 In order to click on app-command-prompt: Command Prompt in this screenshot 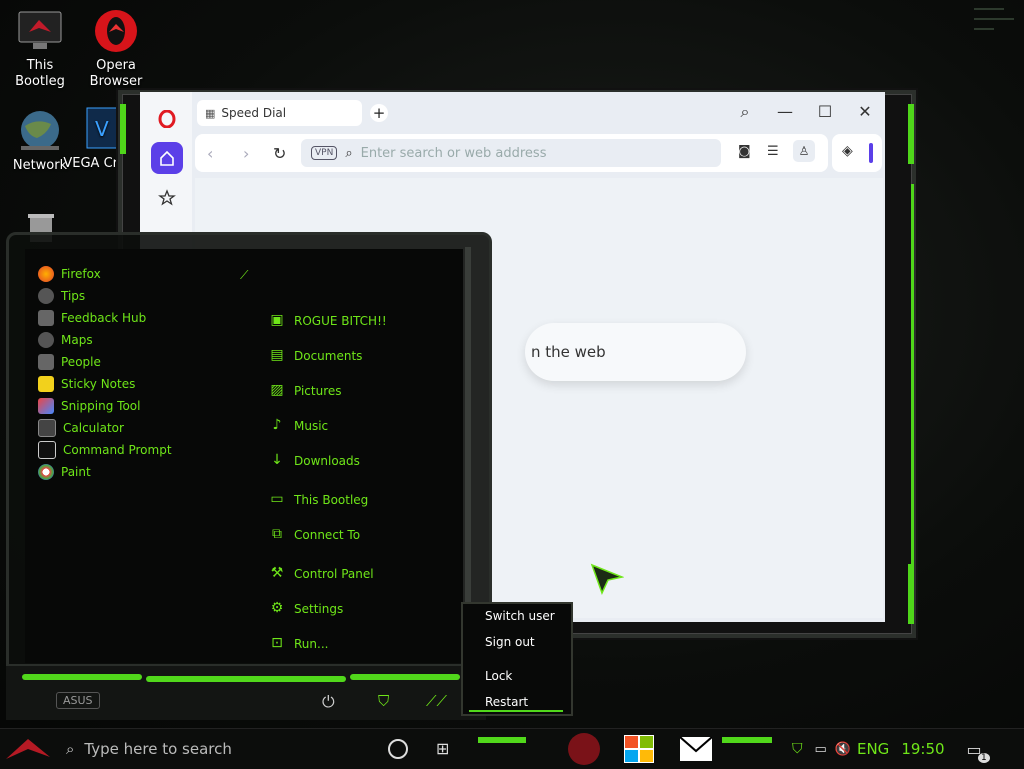, I will do `click(105, 450)`.